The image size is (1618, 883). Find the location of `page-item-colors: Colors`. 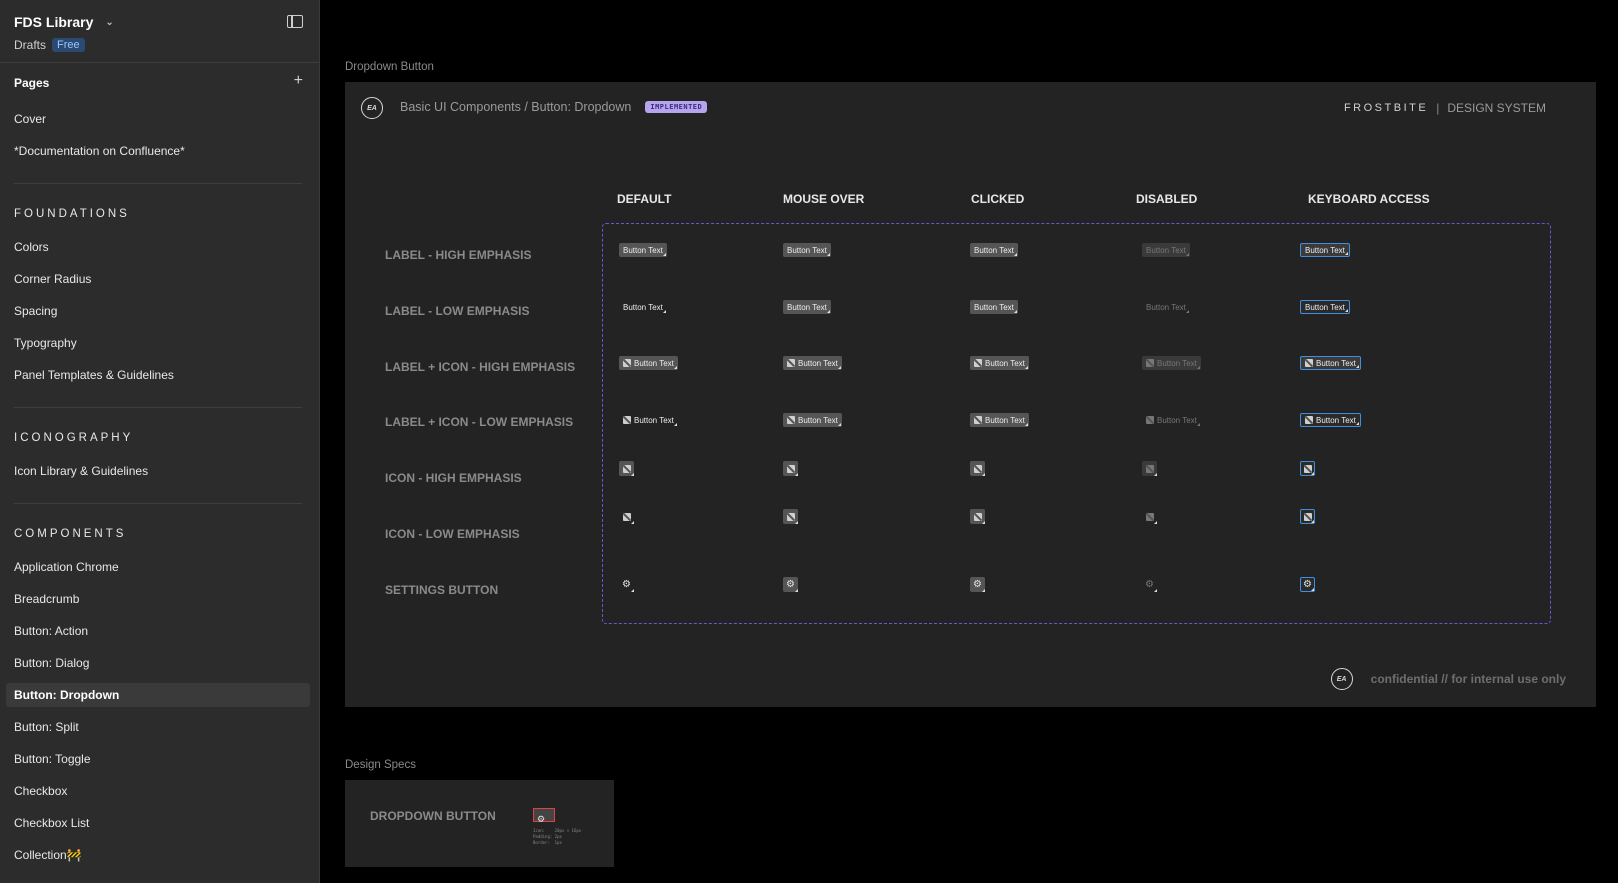

page-item-colors: Colors is located at coordinates (31, 247).